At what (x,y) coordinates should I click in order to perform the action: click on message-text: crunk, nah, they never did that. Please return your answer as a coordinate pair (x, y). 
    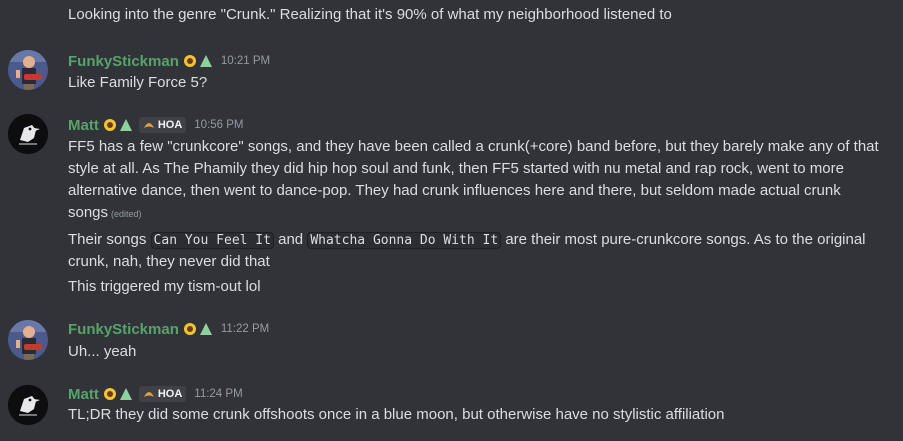
    Looking at the image, I should click on (169, 261).